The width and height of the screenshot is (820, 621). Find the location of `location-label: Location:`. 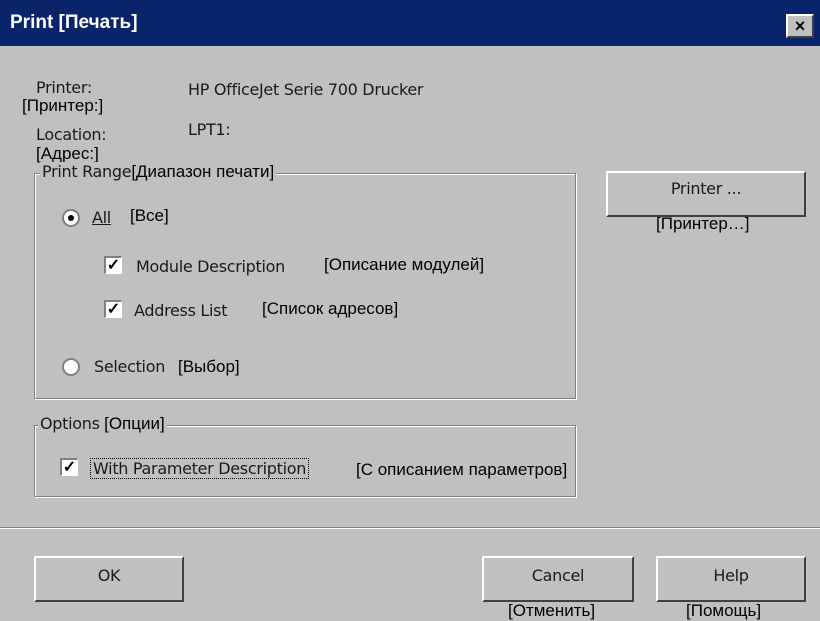

location-label: Location: is located at coordinates (71, 134).